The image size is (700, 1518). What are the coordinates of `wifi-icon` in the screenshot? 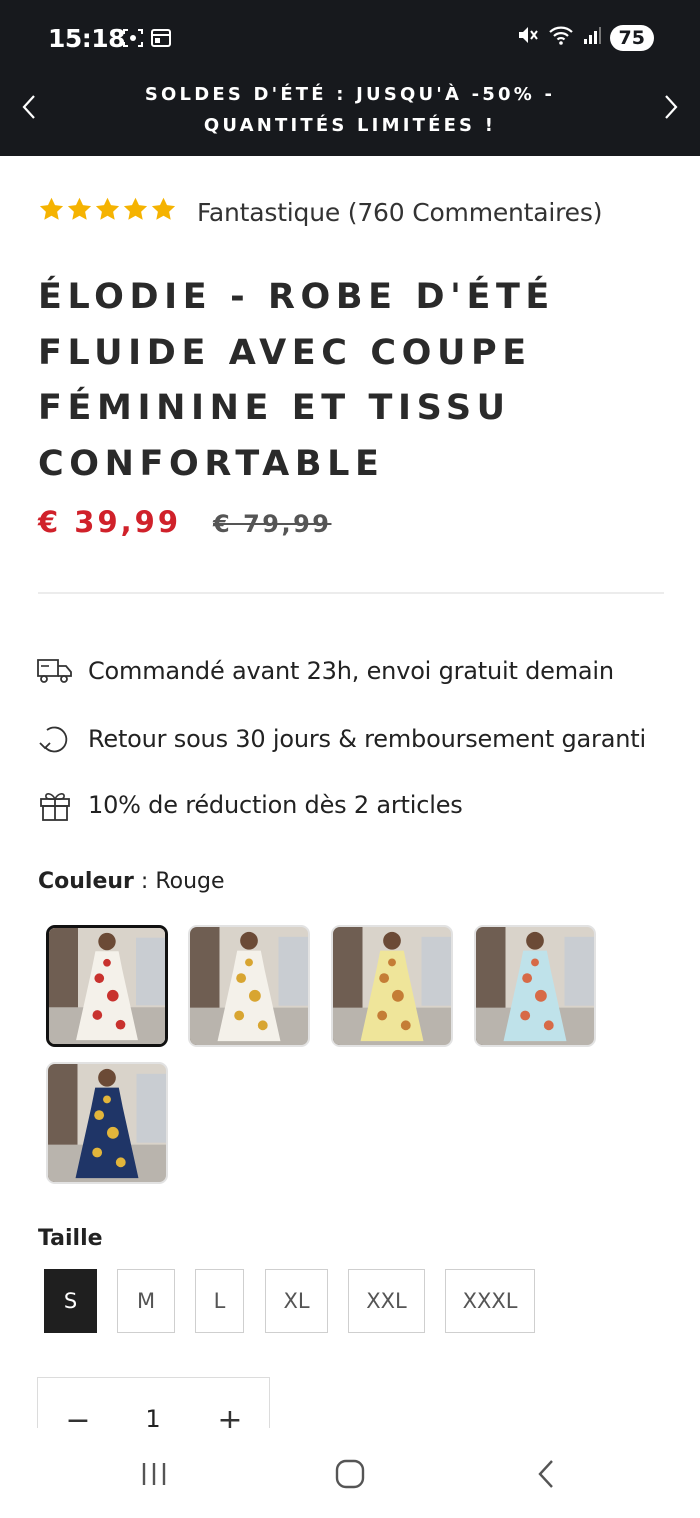 It's located at (561, 37).